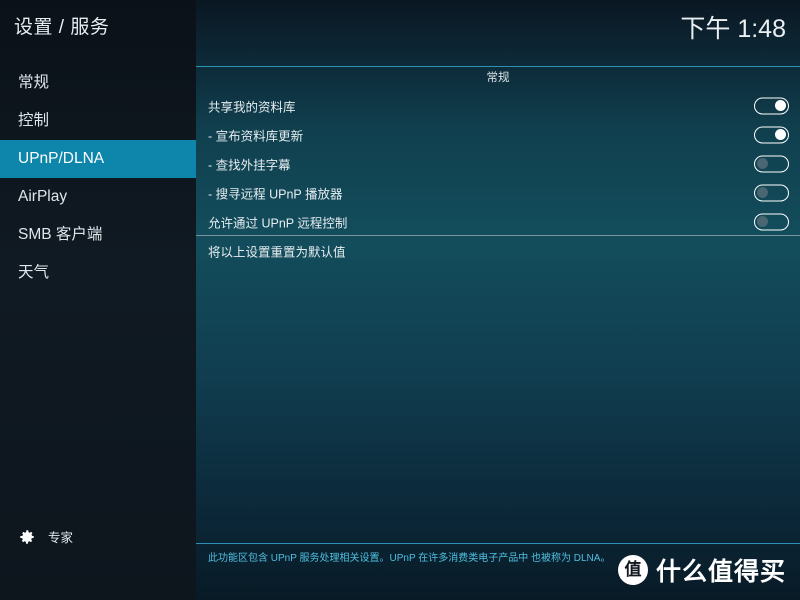  I want to click on watermark-label: 什么值得买, so click(720, 572).